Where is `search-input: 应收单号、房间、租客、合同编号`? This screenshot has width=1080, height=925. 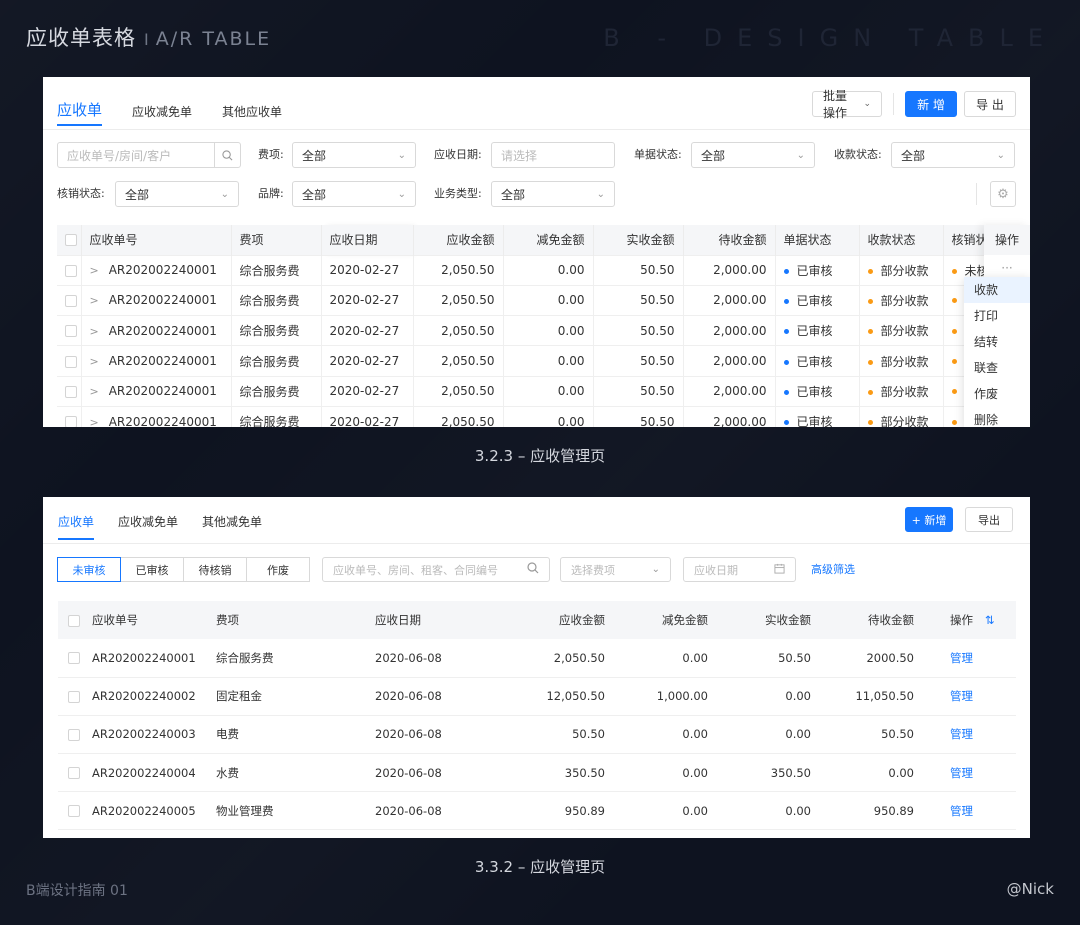 search-input: 应收单号、房间、租客、合同编号 is located at coordinates (436, 569).